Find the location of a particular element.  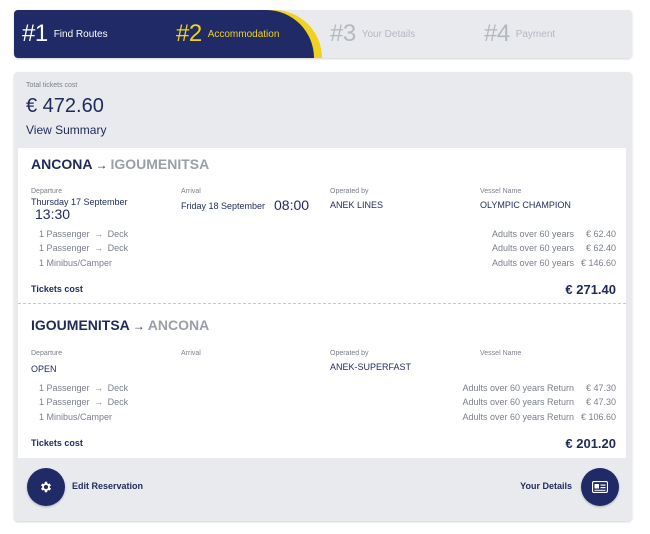

your-details-button is located at coordinates (600, 487).